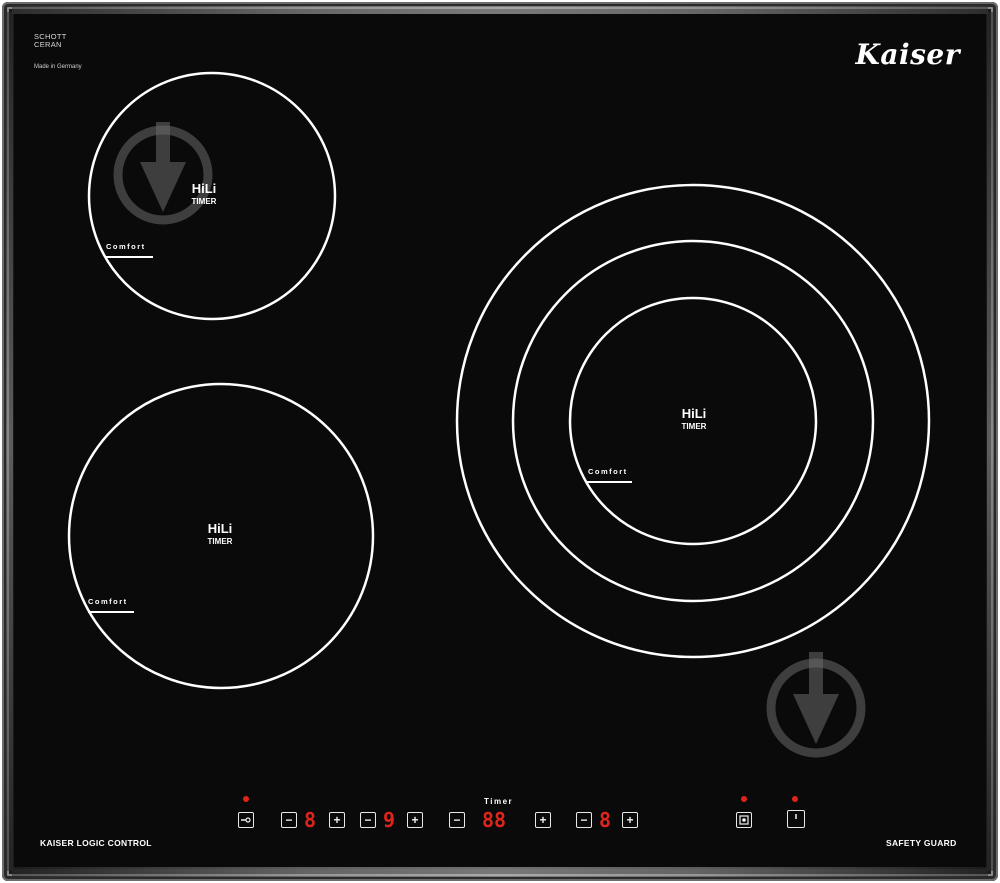 Image resolution: width=1000 pixels, height=883 pixels. I want to click on timer-display: 88, so click(494, 820).